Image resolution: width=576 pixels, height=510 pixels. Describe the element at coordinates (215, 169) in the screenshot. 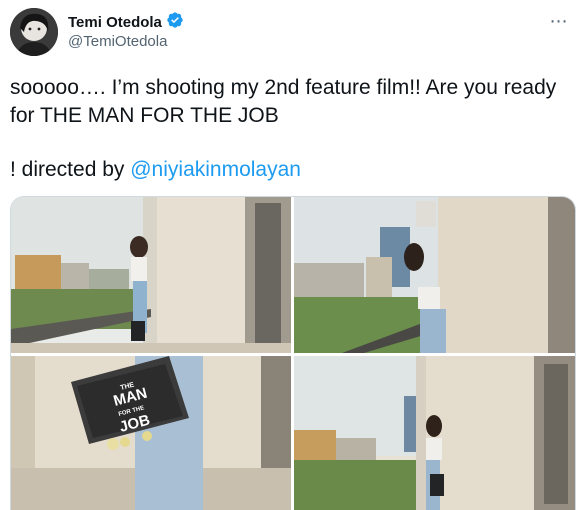

I see `director-mention-link: @niyiakinmolayan` at that location.